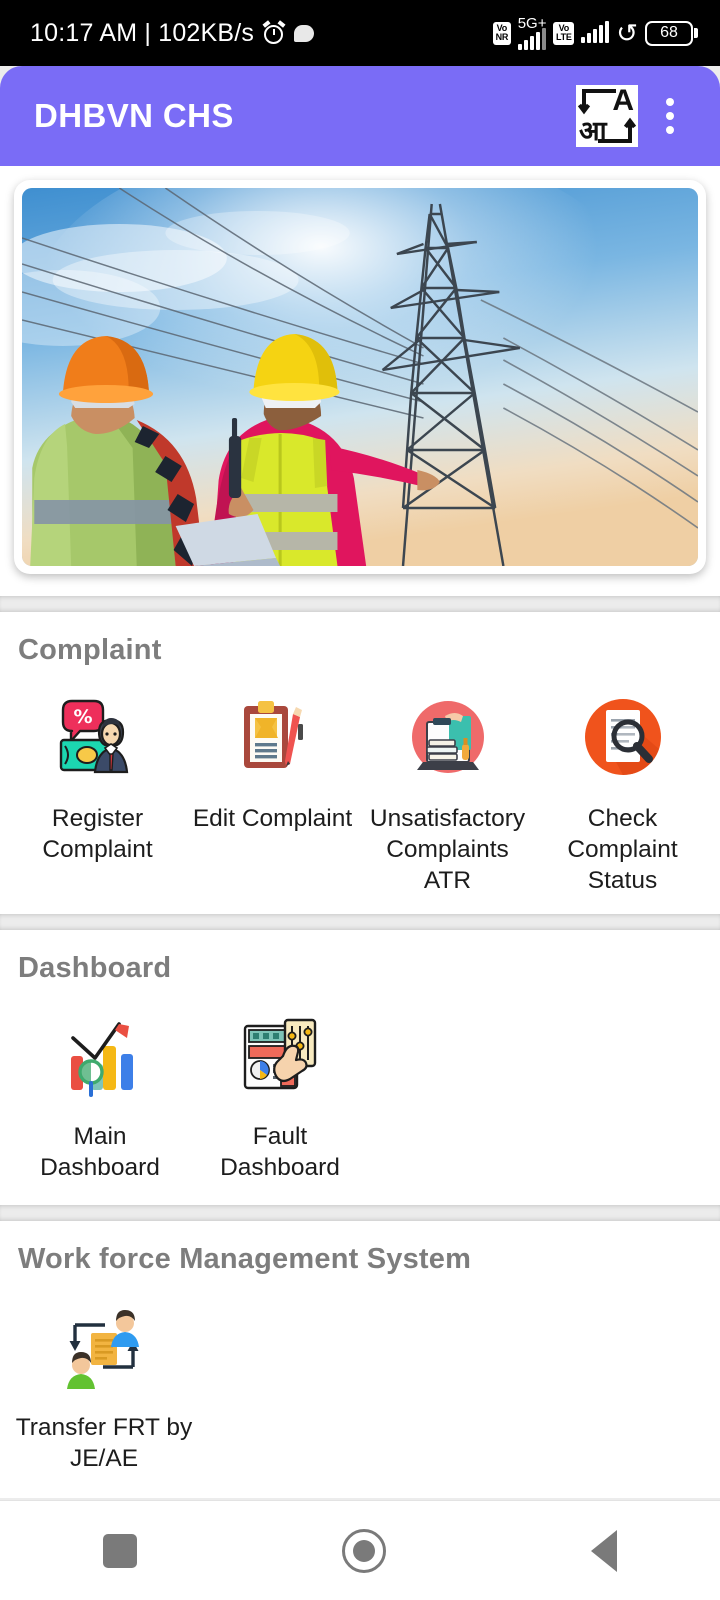  I want to click on tile-label: Register Complaint, so click(97, 834).